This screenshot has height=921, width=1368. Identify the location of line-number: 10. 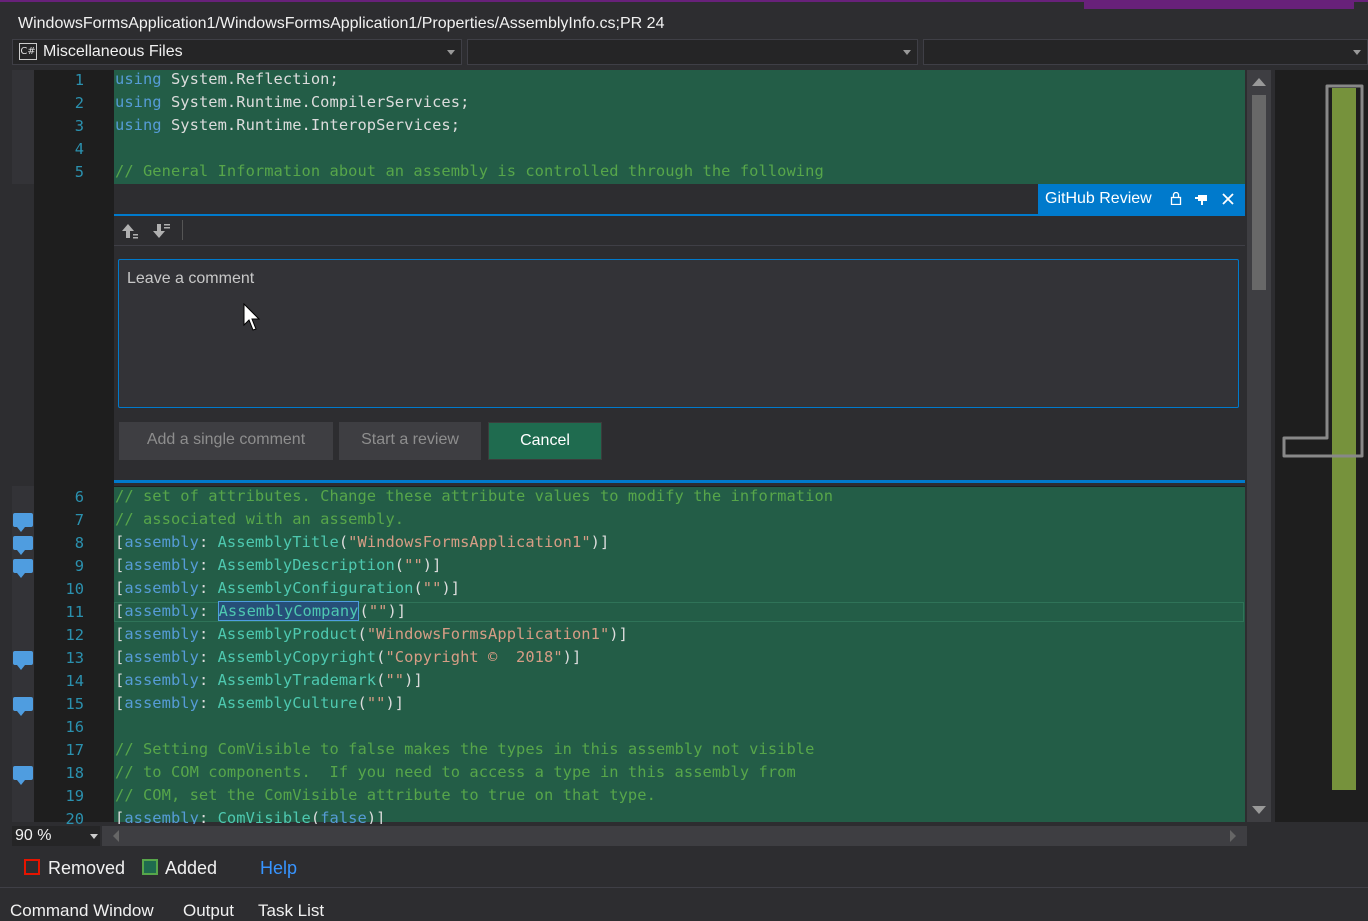
(74, 589).